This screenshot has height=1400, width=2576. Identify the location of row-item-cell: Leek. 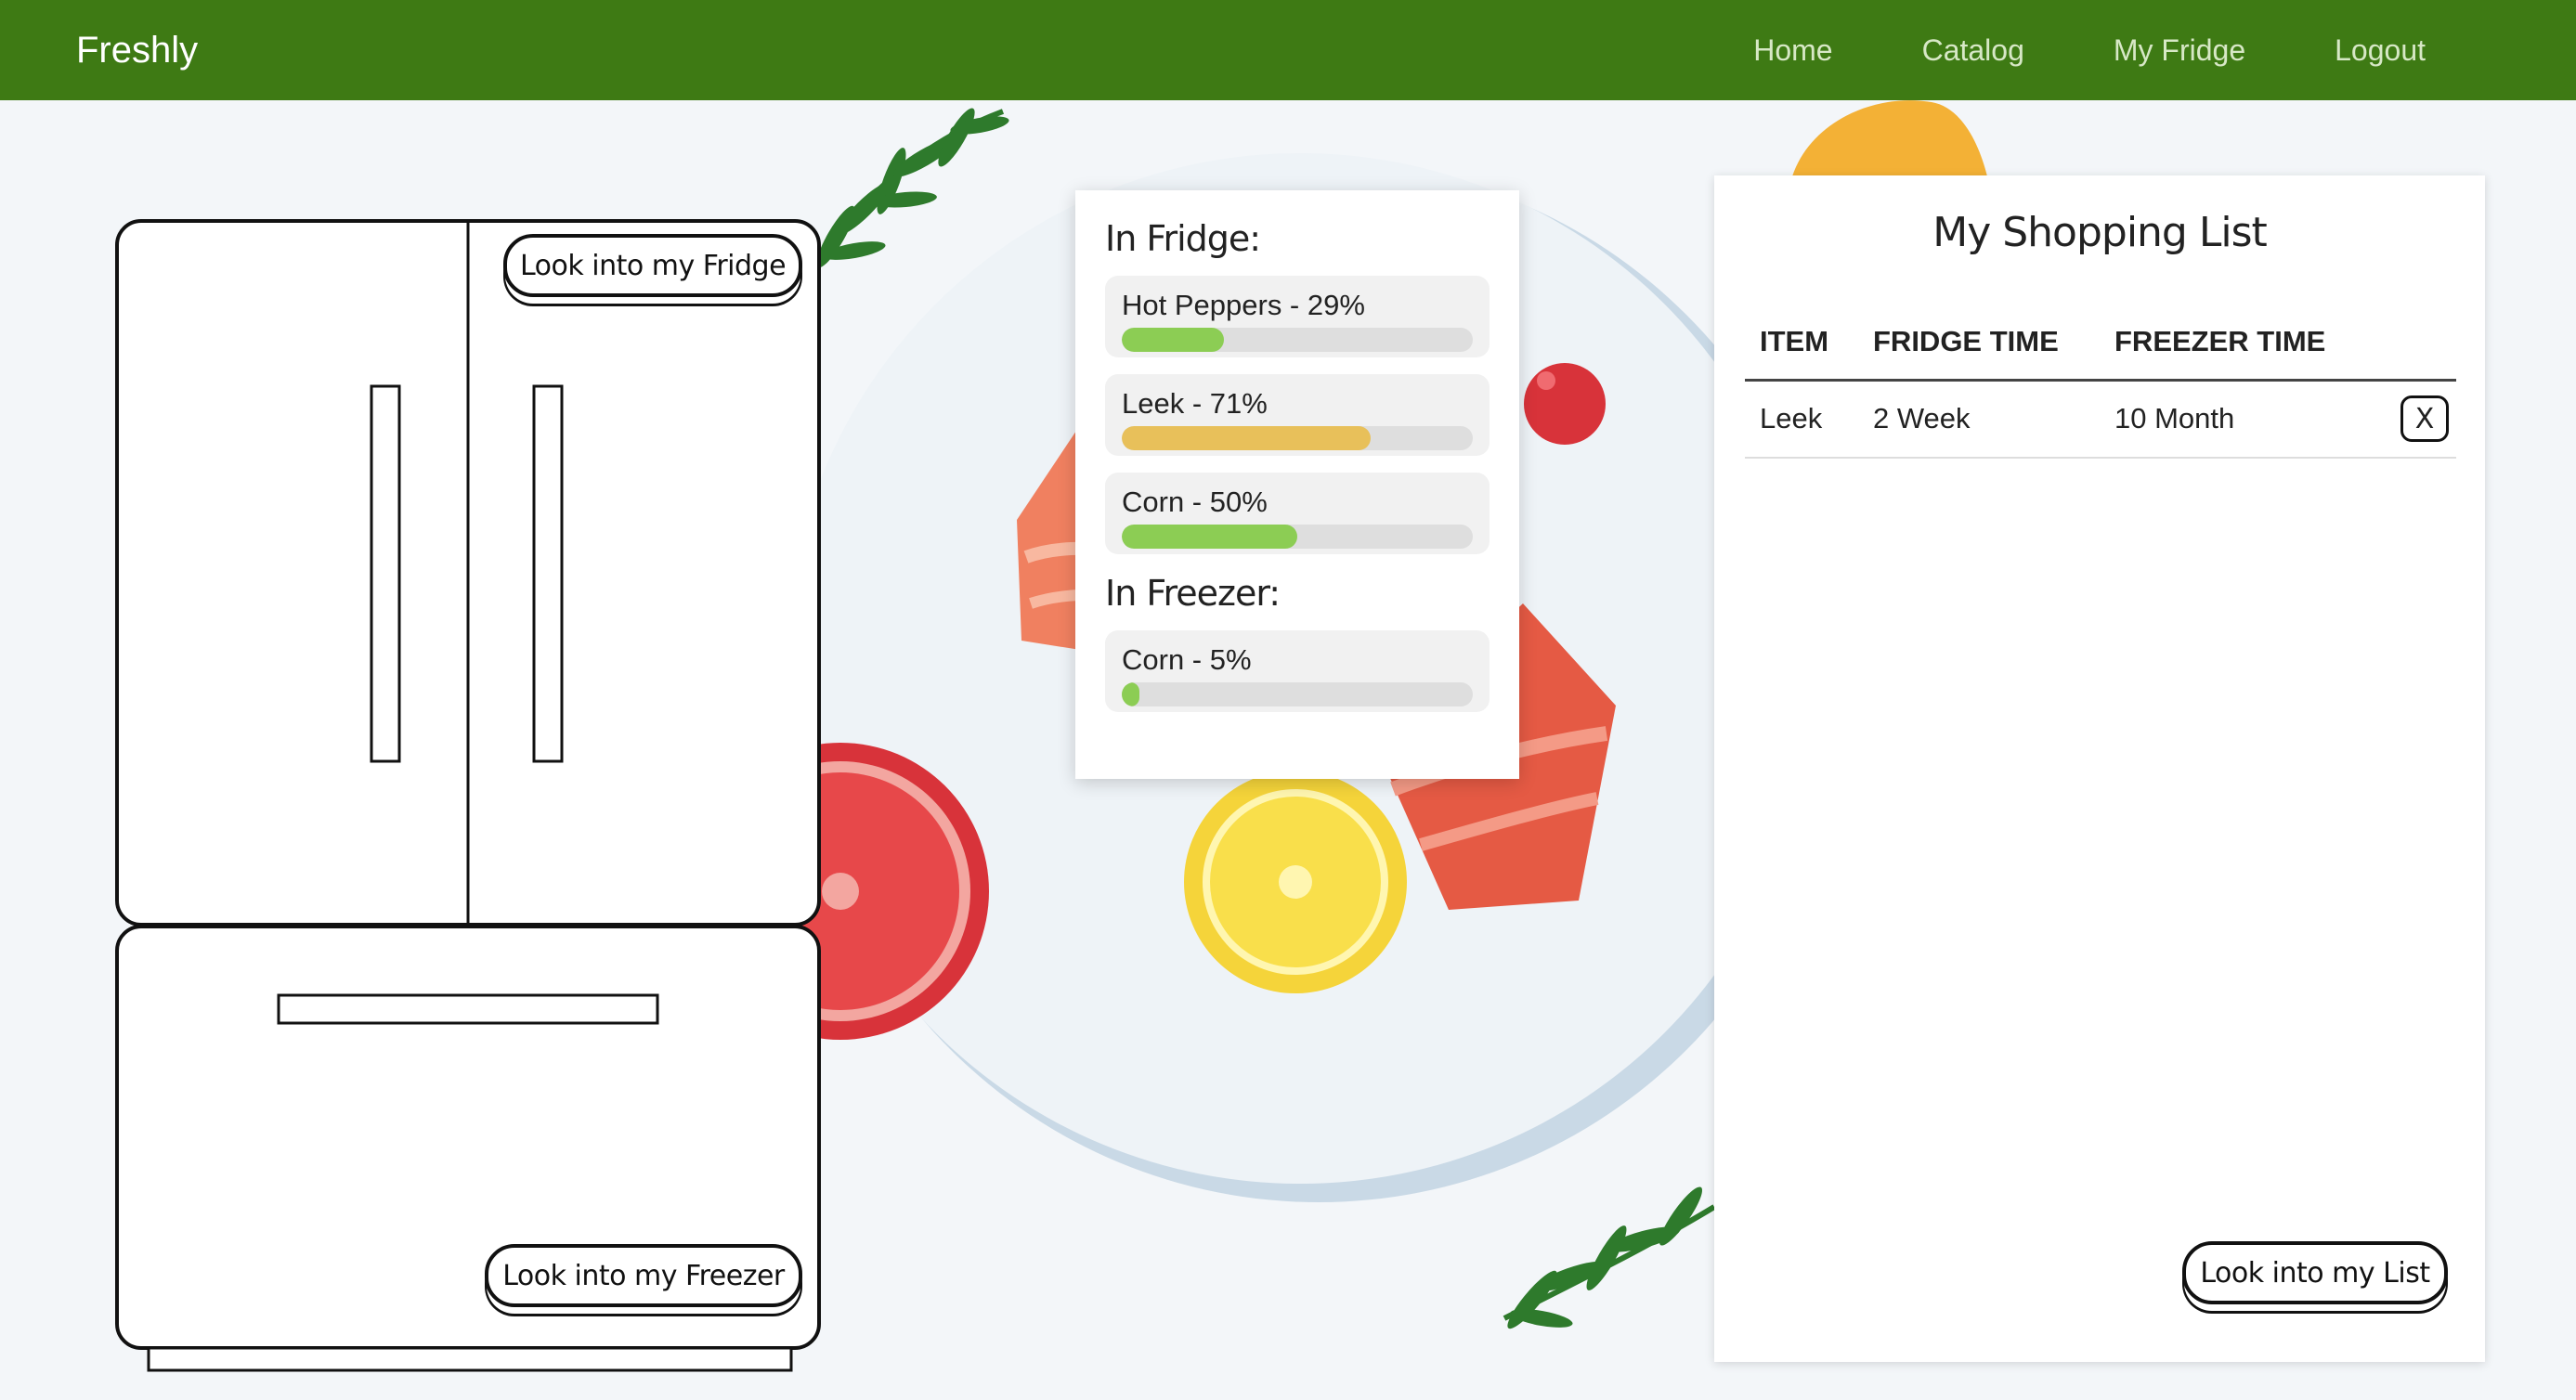
(1801, 419).